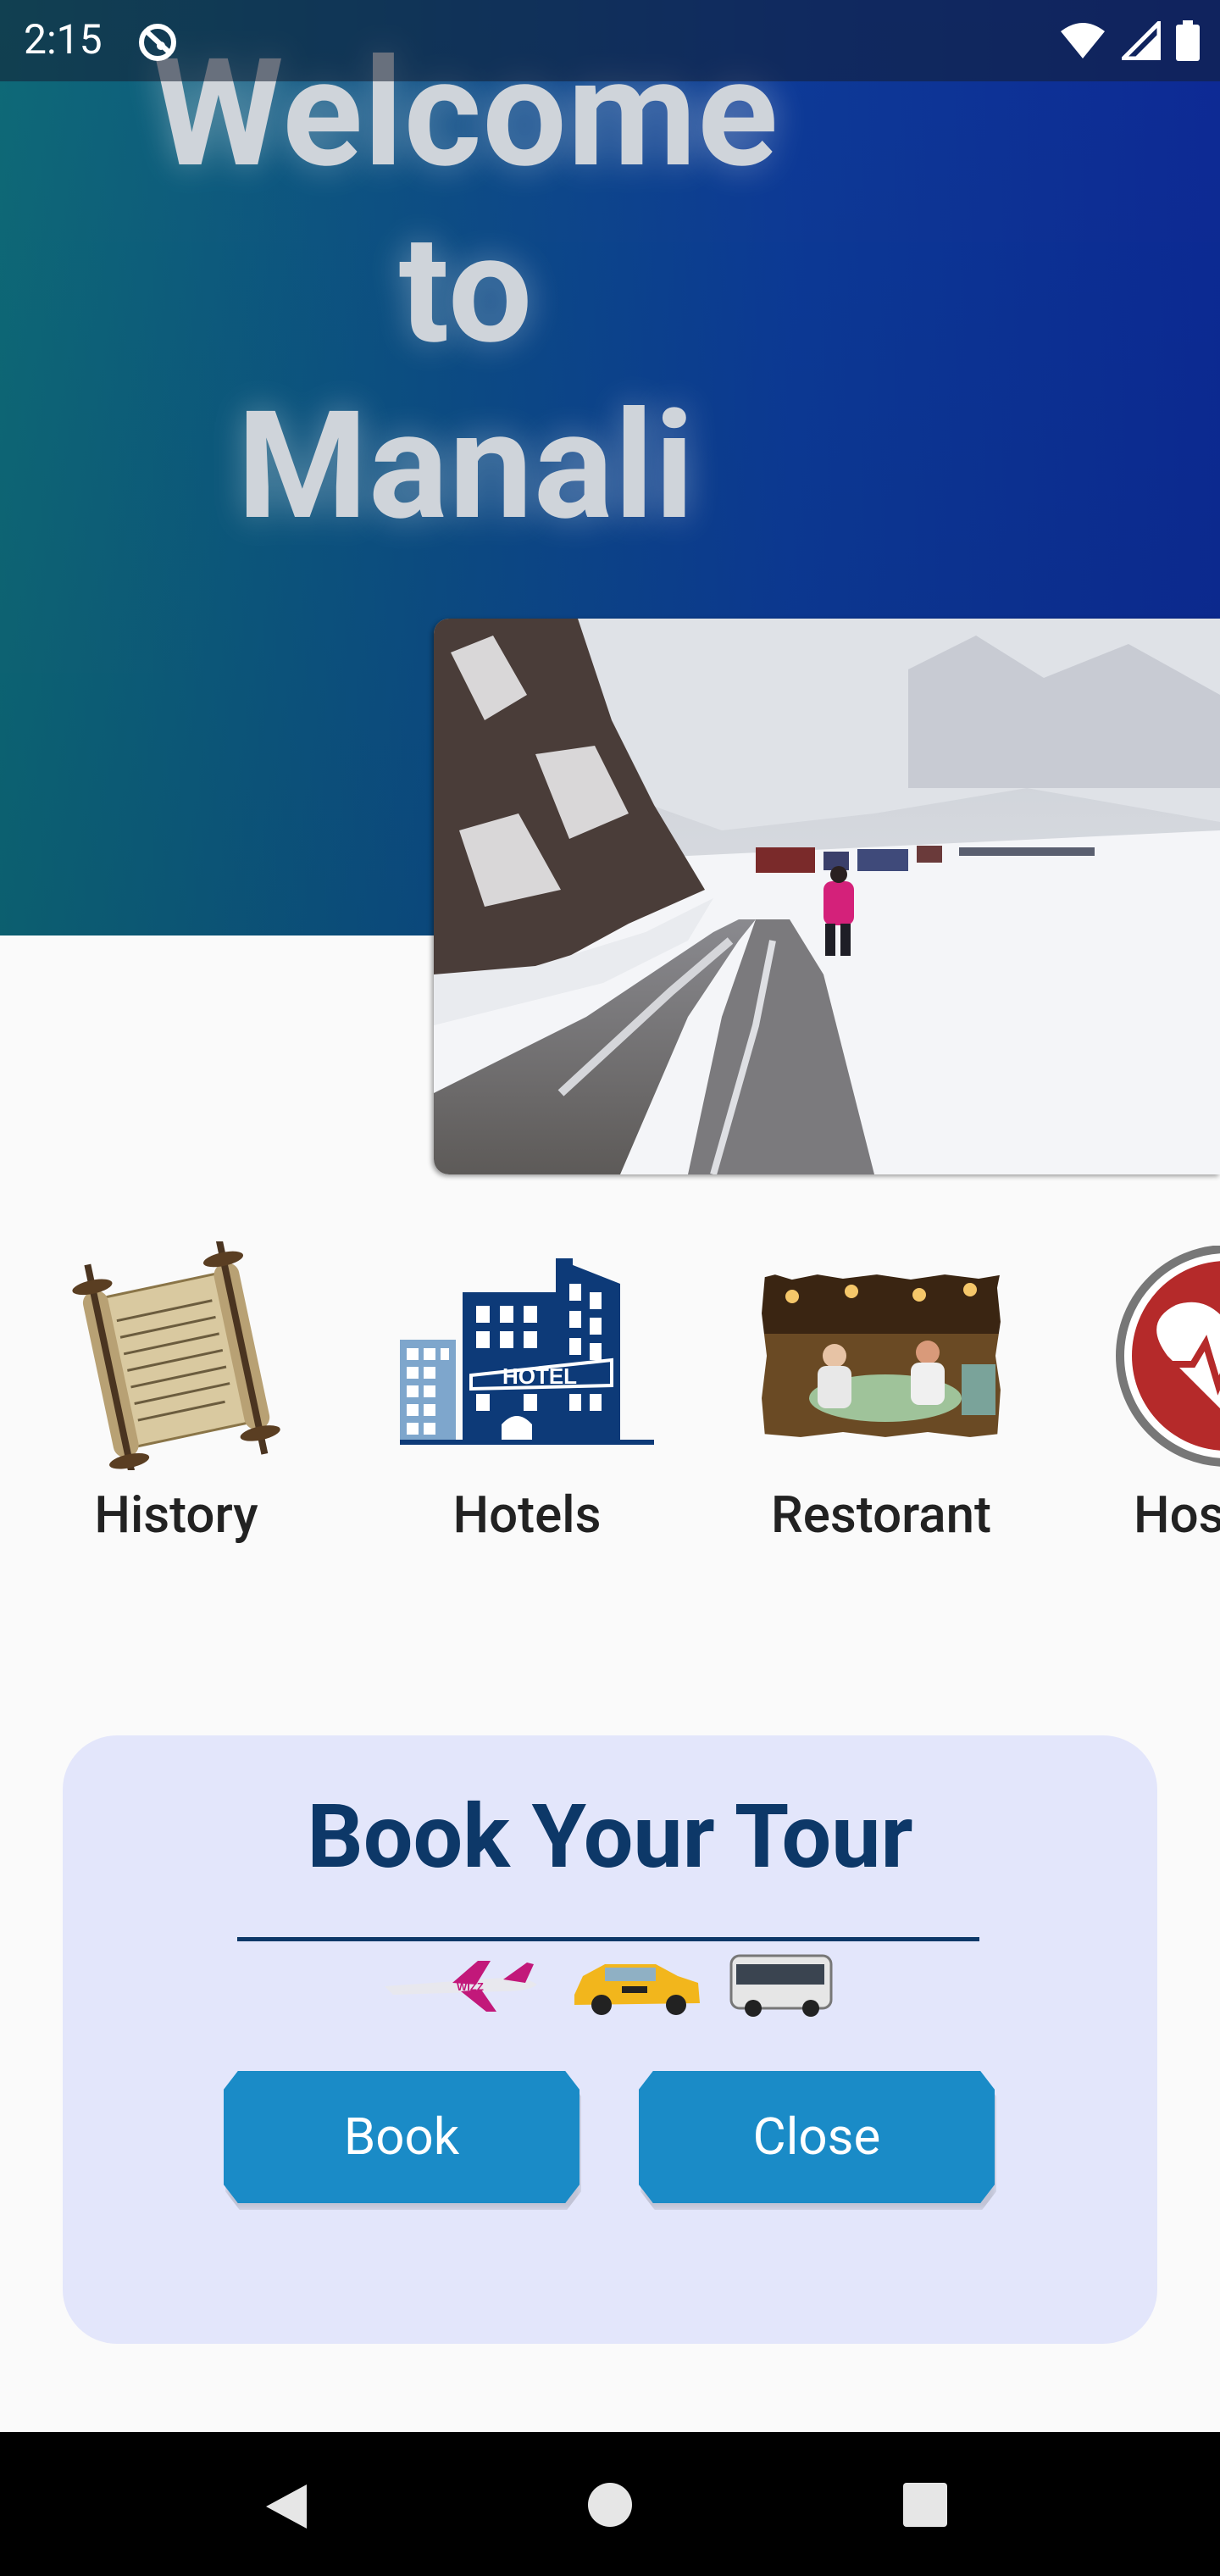  Describe the element at coordinates (610, 40) in the screenshot. I see `status-bar: 2:15` at that location.